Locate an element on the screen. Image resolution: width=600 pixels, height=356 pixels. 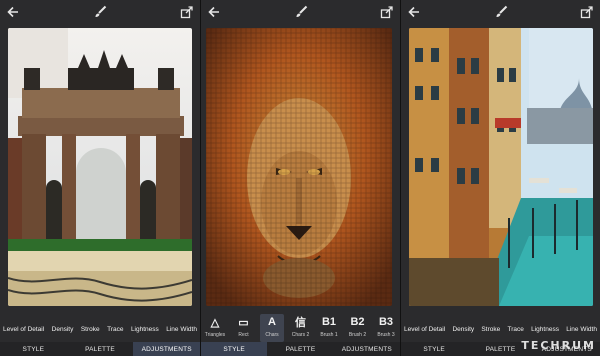
brush-3: B3 Brush 3 is located at coordinates (386, 328).